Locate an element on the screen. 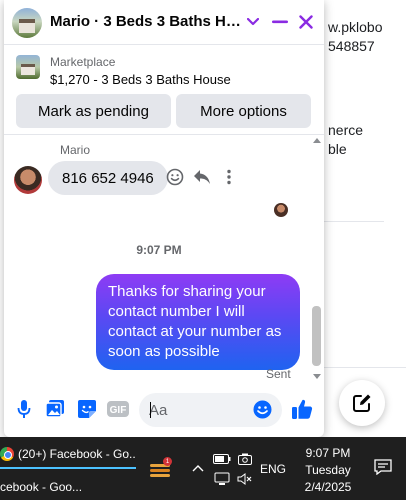 This screenshot has height=500, width=406. network-icon is located at coordinates (222, 473).